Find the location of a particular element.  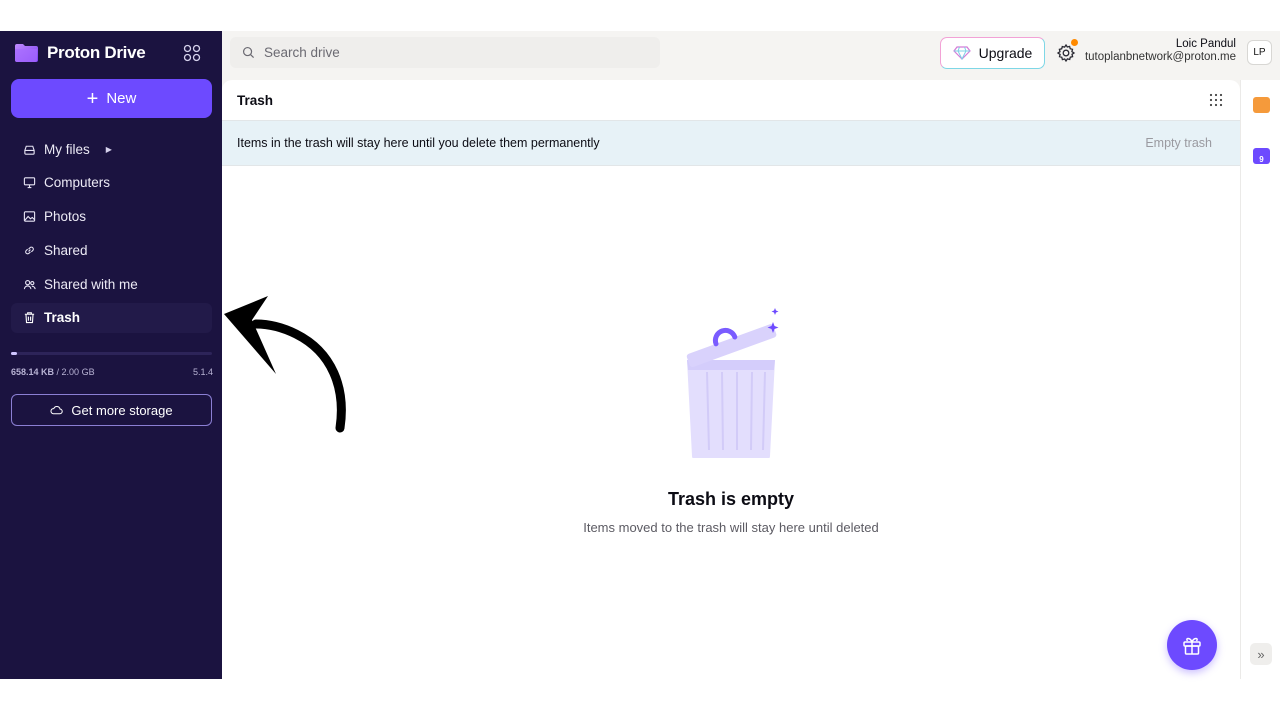

gift-icon is located at coordinates (1192, 646).